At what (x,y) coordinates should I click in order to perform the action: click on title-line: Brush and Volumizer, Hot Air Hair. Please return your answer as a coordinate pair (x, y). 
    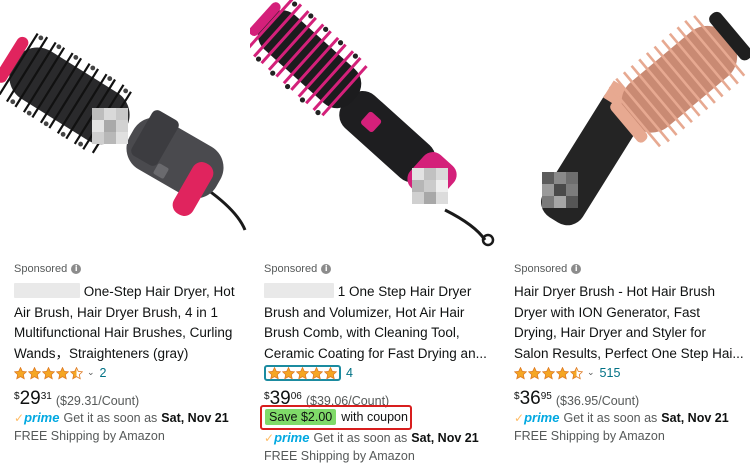
    Looking at the image, I should click on (364, 312).